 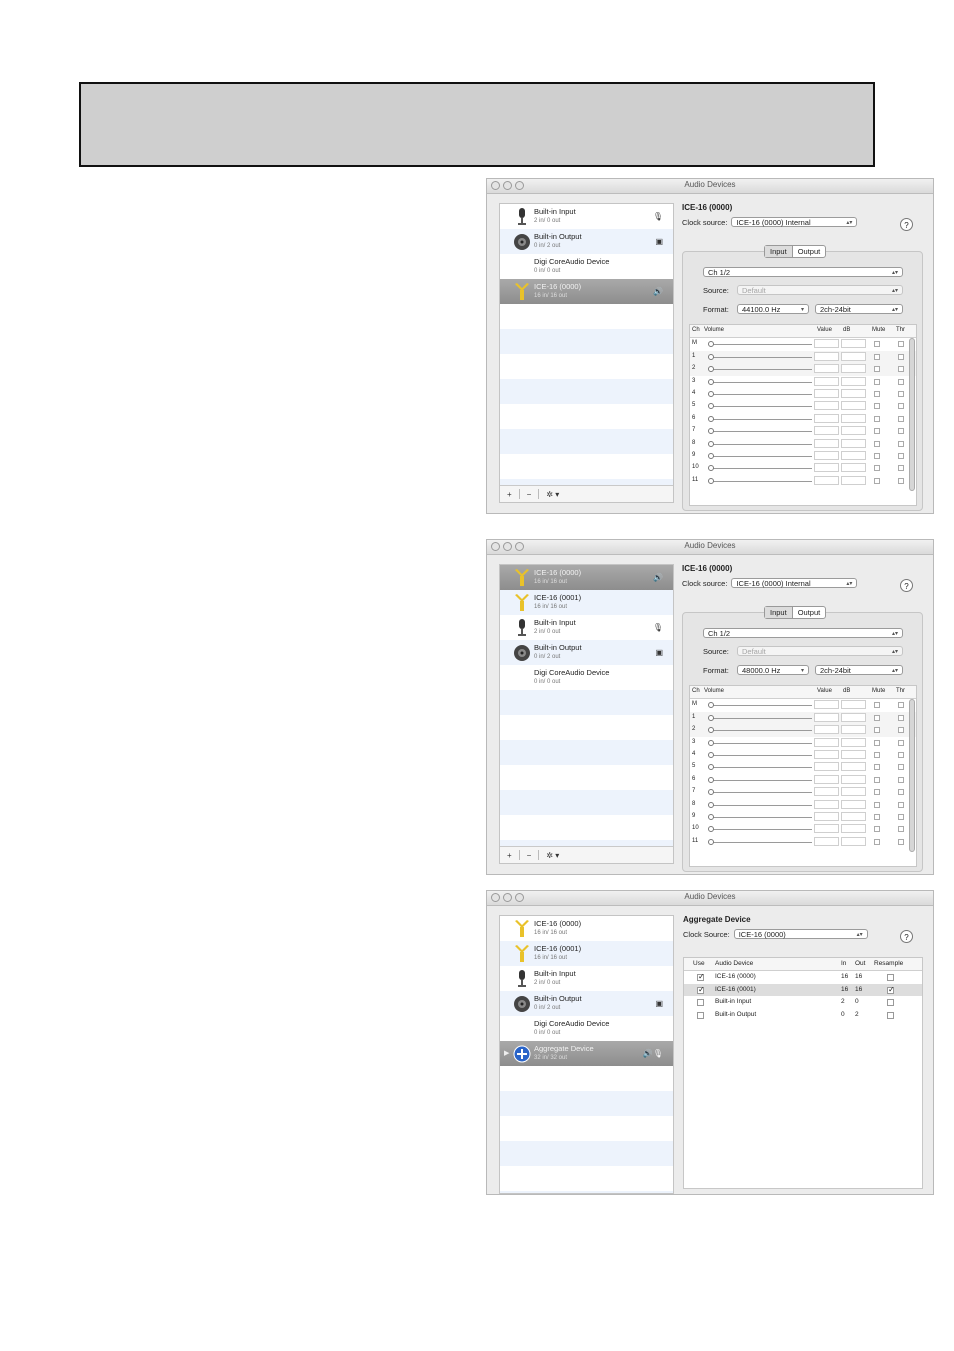 I want to click on device-row-digi: Digi CoreAudio Device 0 in/ 0 out, so click(x=586, y=266).